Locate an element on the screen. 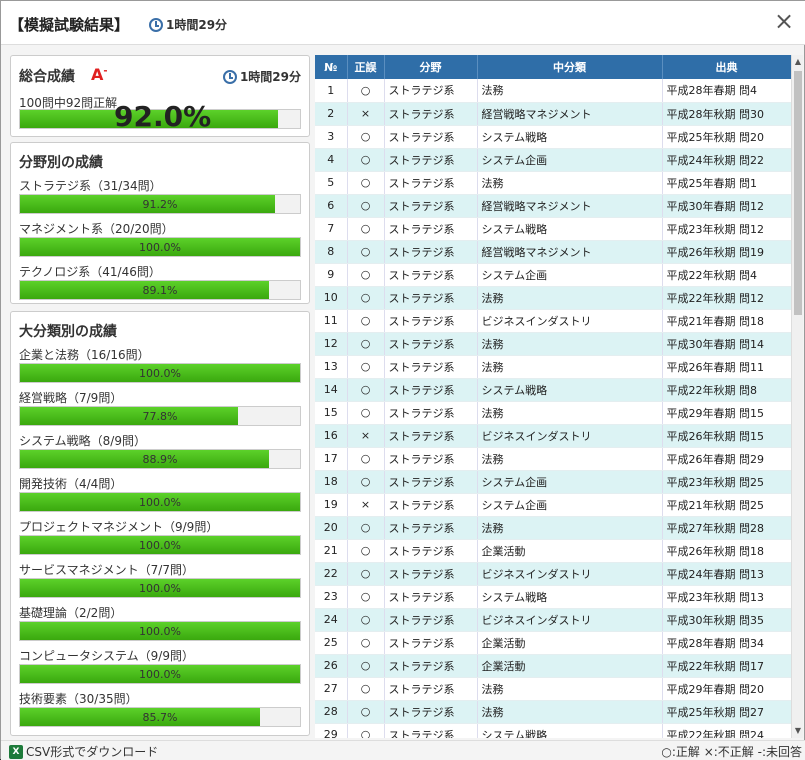 The height and width of the screenshot is (760, 805). close-button: × is located at coordinates (784, 21).